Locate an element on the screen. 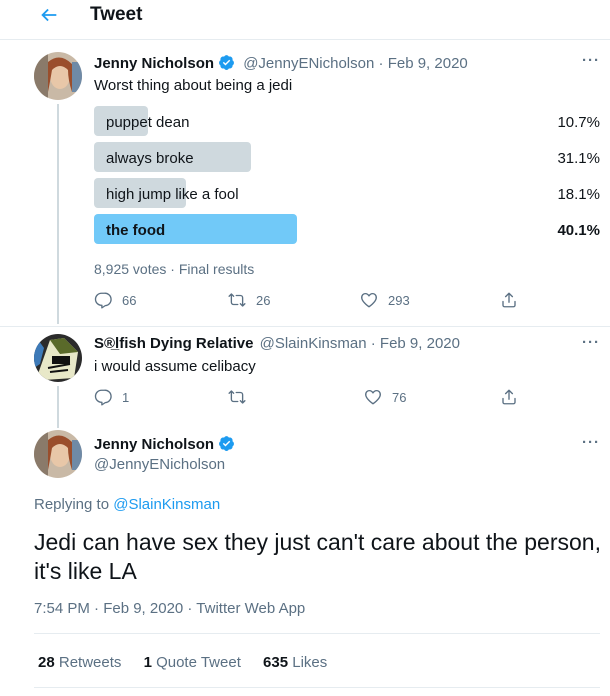 The height and width of the screenshot is (696, 610). like-count: 293 is located at coordinates (399, 300).